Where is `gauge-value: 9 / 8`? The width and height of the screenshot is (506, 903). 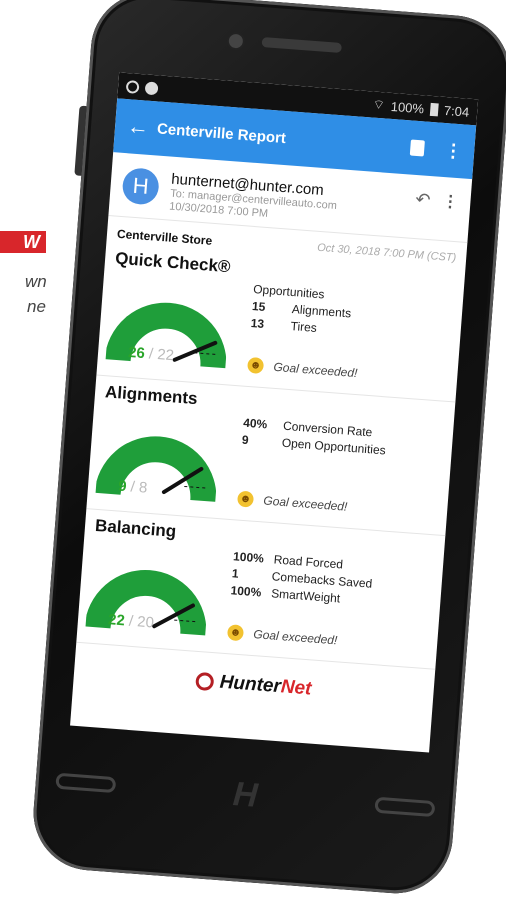
gauge-value: 9 / 8 is located at coordinates (133, 487).